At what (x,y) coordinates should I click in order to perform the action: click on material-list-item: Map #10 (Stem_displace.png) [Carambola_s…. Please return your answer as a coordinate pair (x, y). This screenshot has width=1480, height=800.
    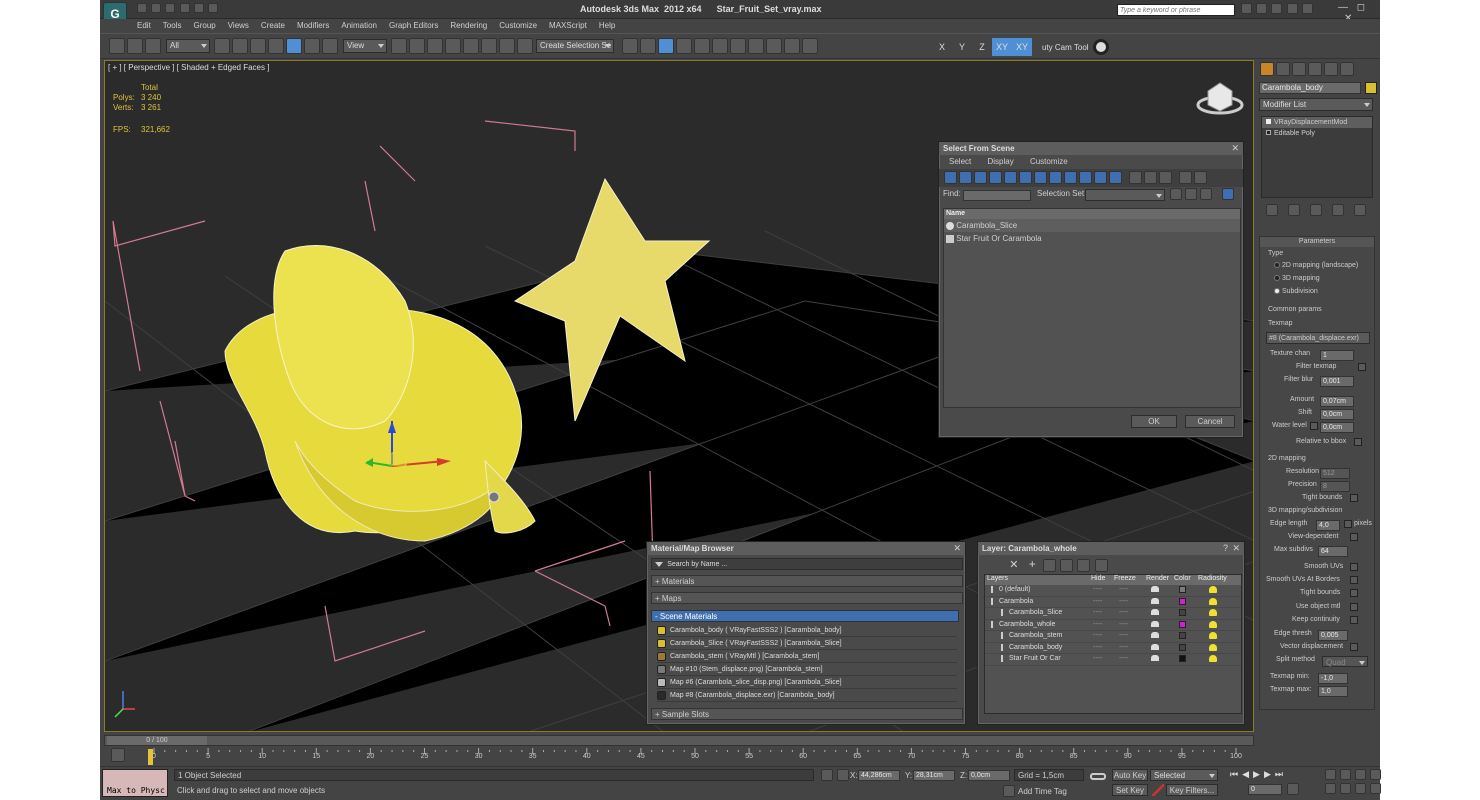
    Looking at the image, I should click on (807, 669).